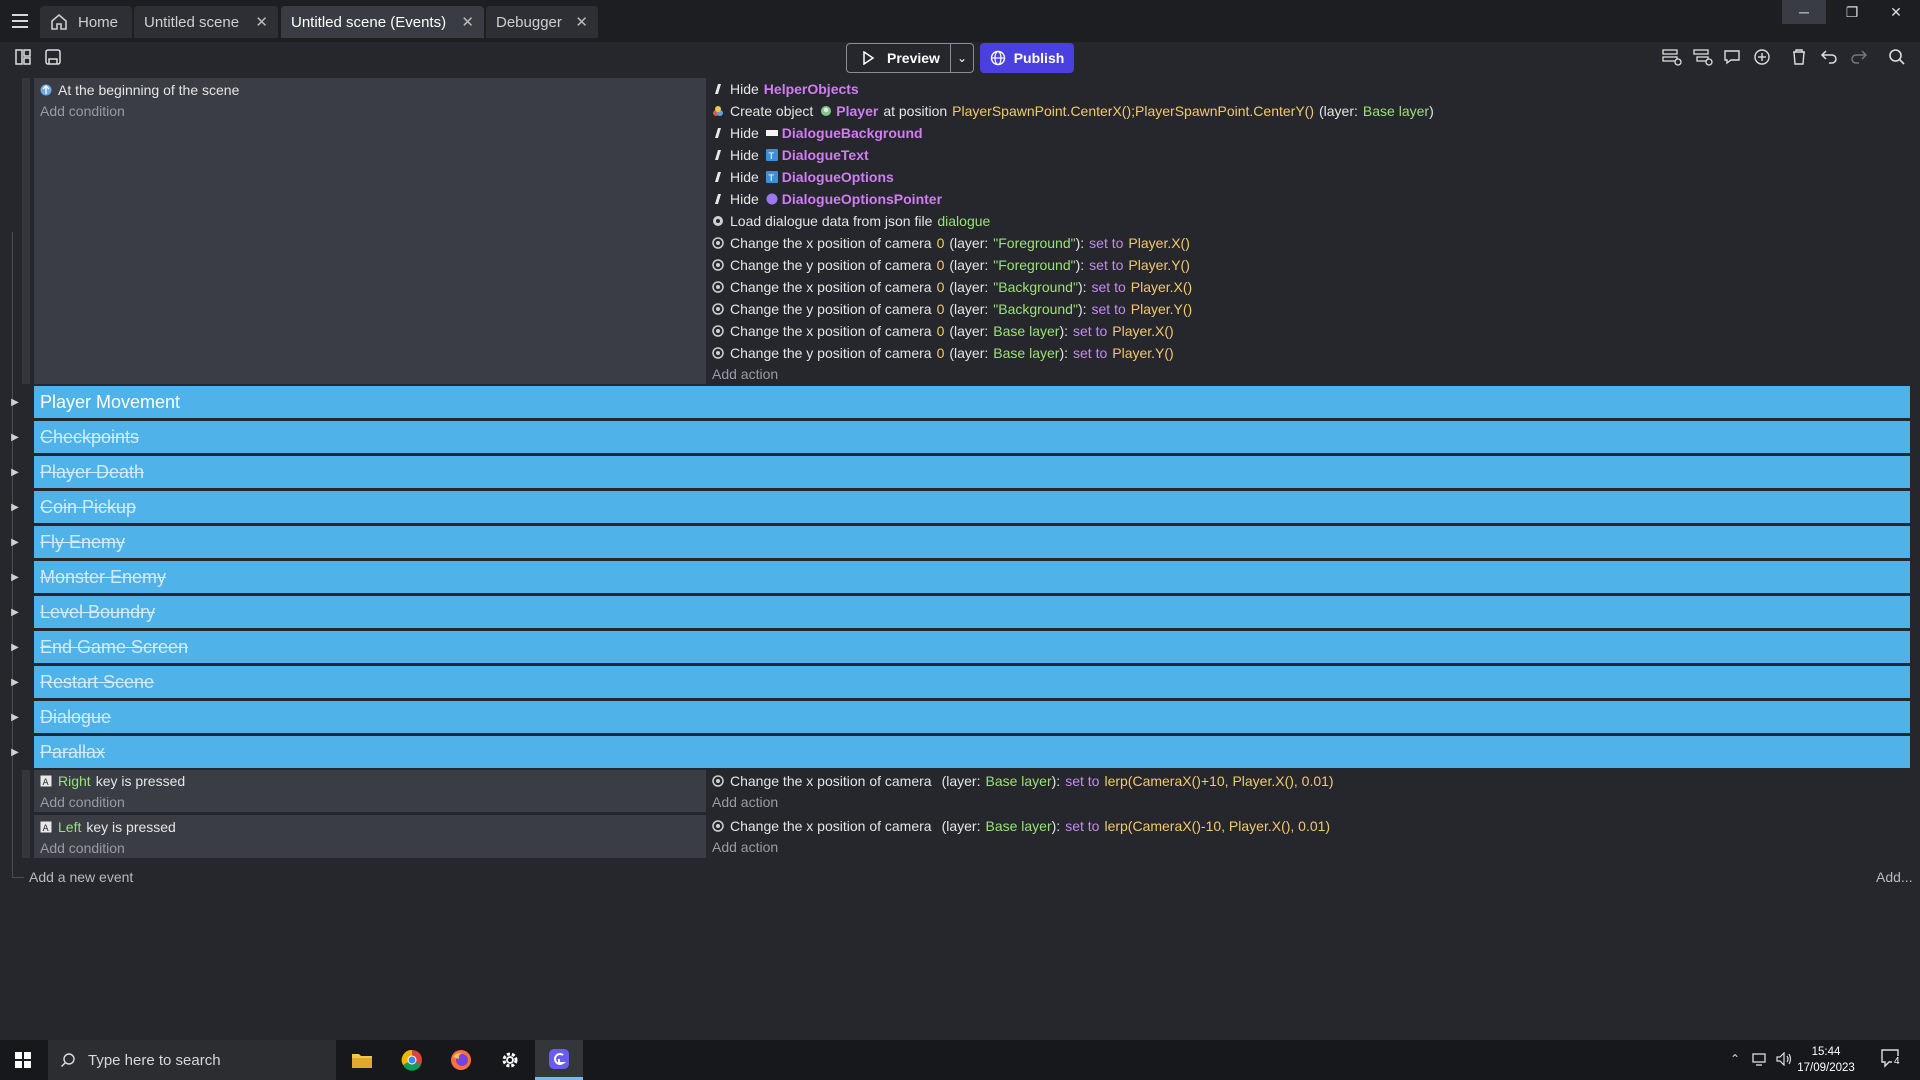 The width and height of the screenshot is (1920, 1080). What do you see at coordinates (1896, 12) in the screenshot?
I see `window-close-button: ✕` at bounding box center [1896, 12].